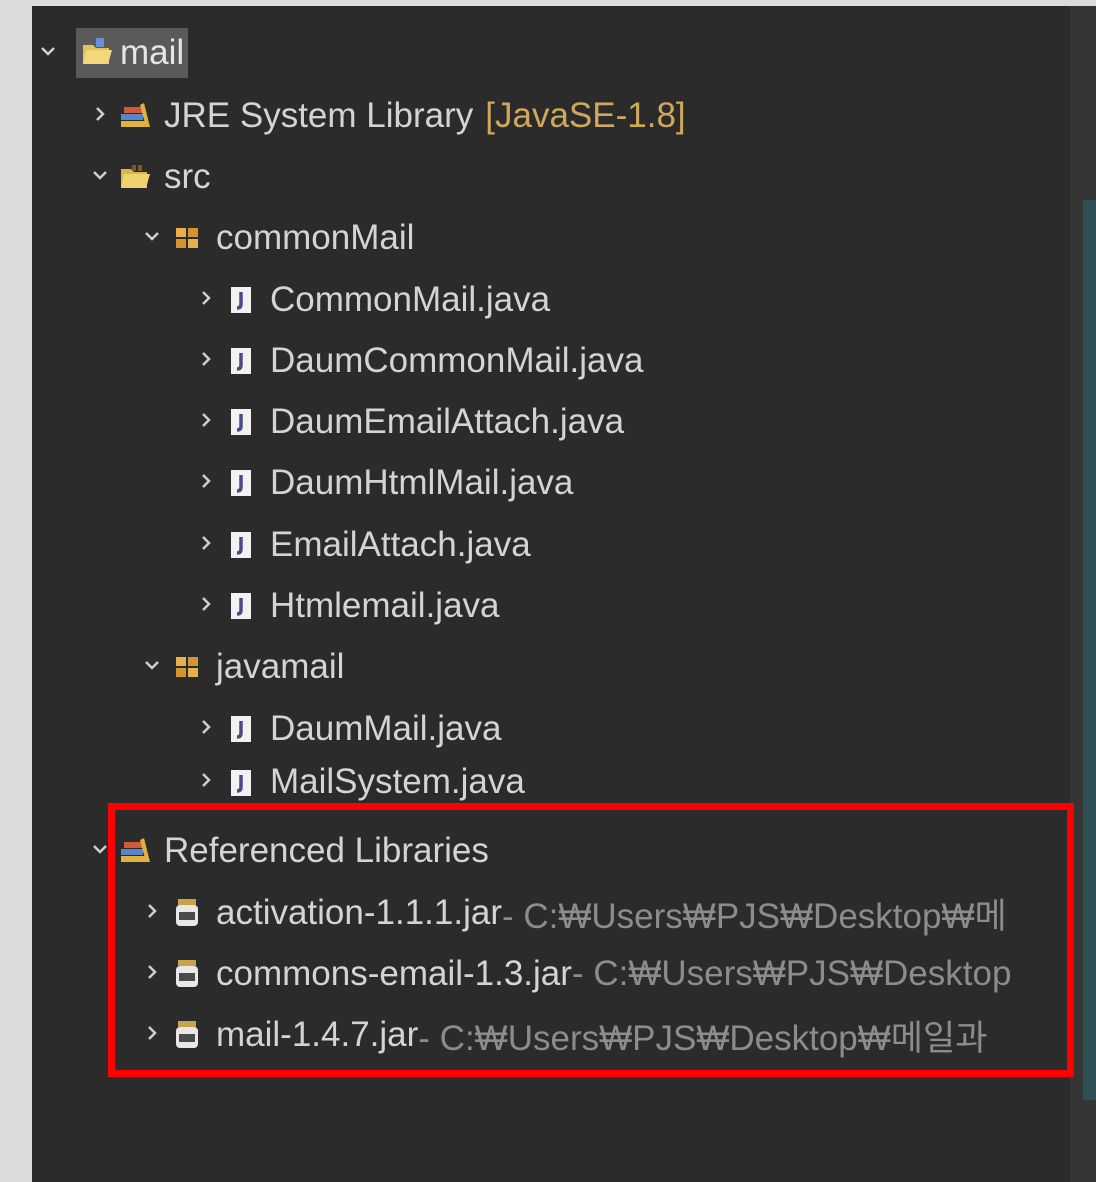 The image size is (1096, 1182). I want to click on package-label: javamail, so click(280, 666).